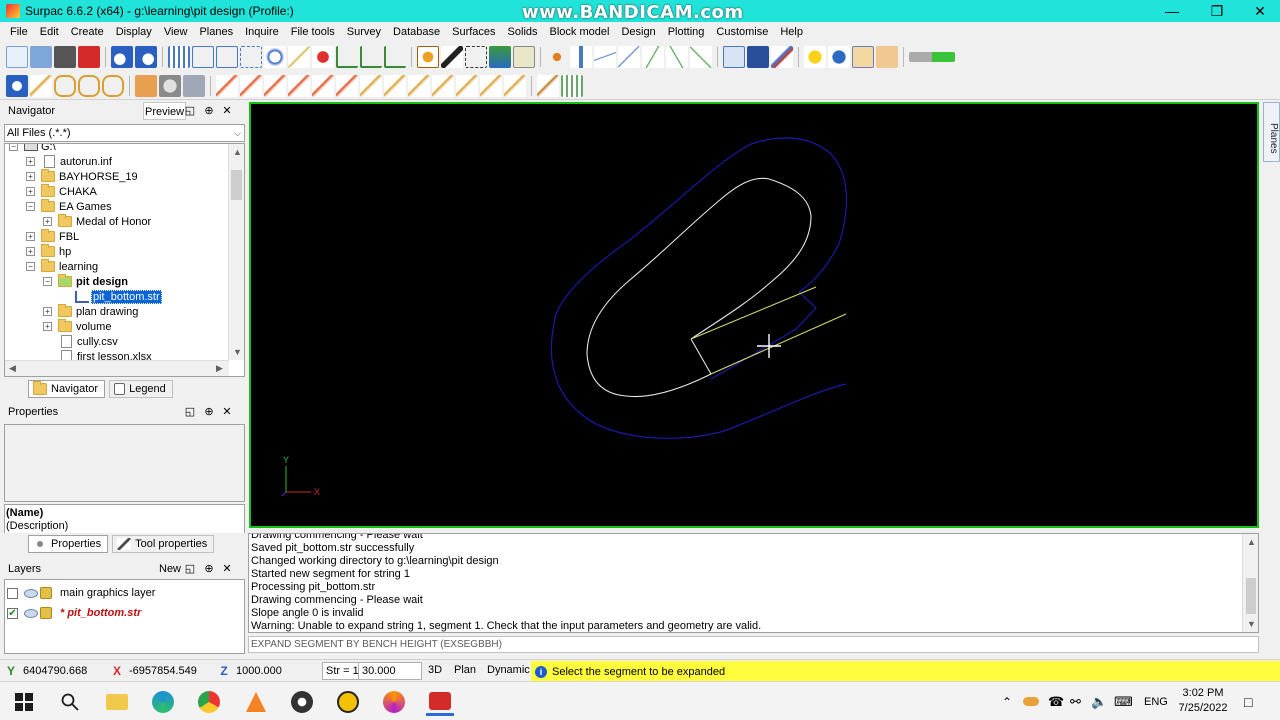 This screenshot has height=720, width=1280. Describe the element at coordinates (686, 32) in the screenshot. I see `menu-plotting: Plotting` at that location.